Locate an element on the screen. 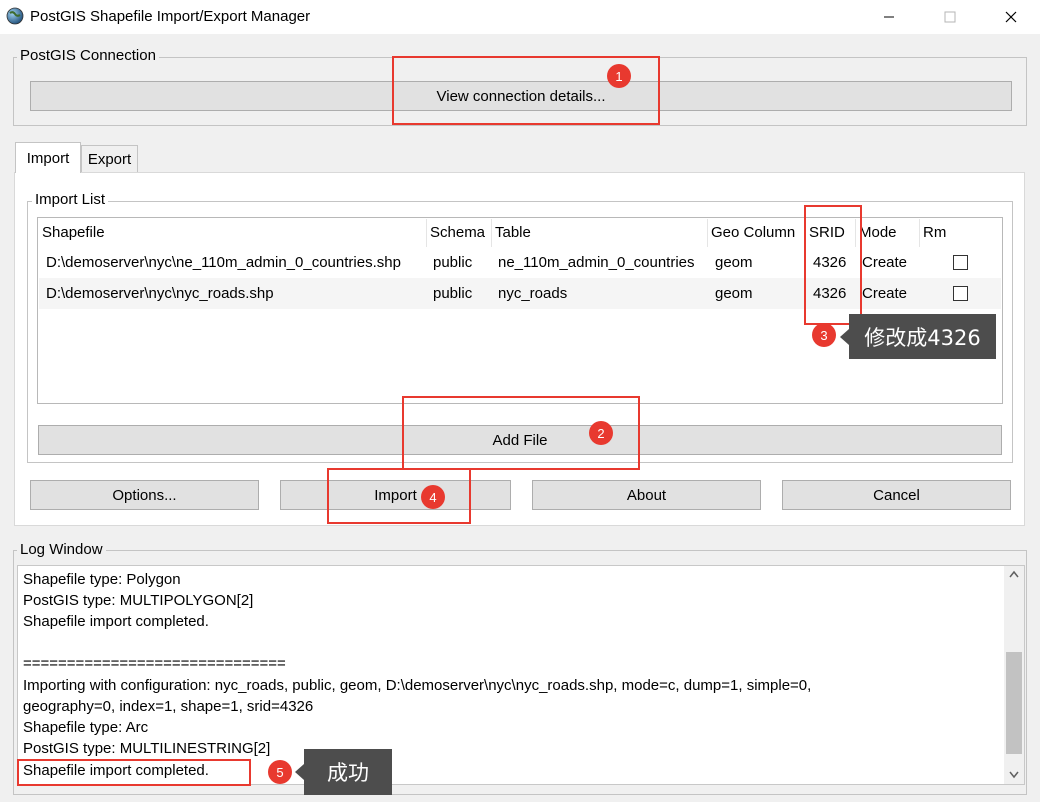 The image size is (1040, 802). log-line: PostGIS type: MULTIPOLYGON[2] is located at coordinates (138, 600).